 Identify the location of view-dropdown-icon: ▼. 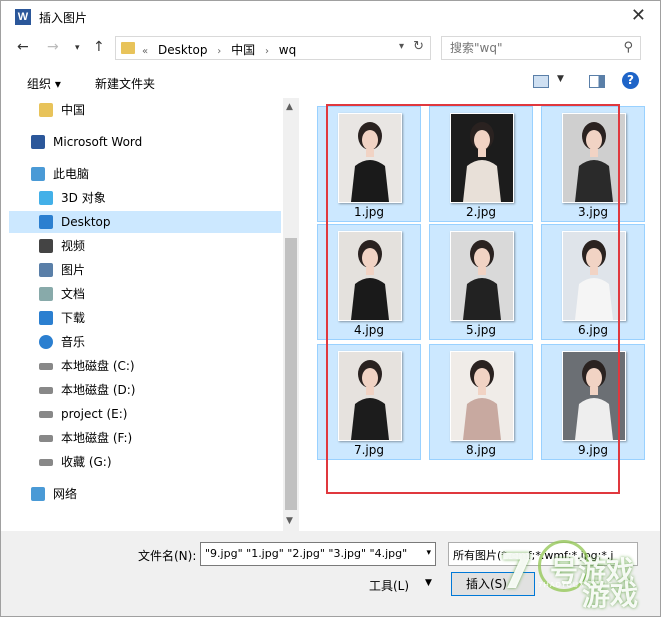
(560, 79).